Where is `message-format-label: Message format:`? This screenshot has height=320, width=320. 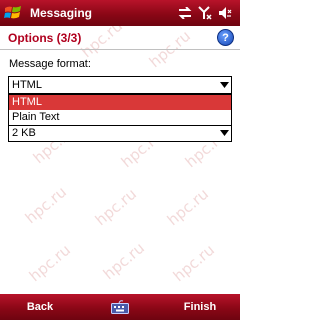
message-format-label: Message format: is located at coordinates (50, 64).